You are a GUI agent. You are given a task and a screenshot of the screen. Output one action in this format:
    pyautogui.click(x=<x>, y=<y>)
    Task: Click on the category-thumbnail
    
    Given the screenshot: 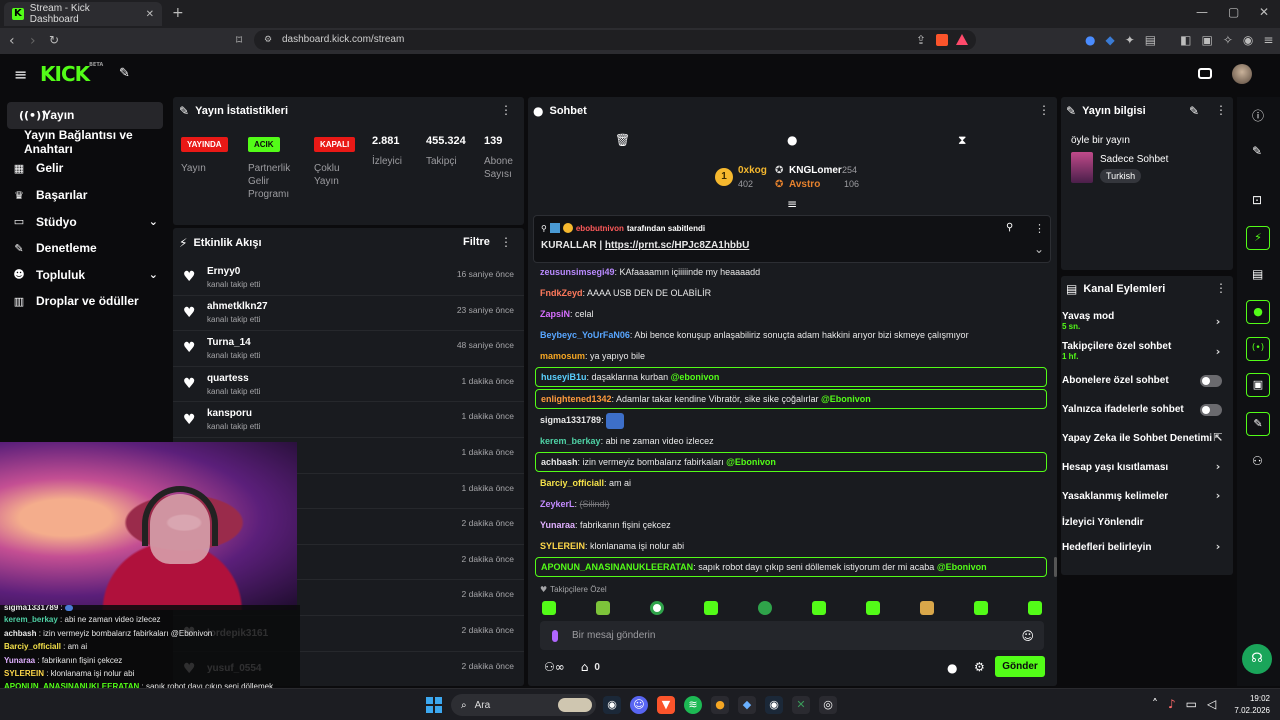 What is the action you would take?
    pyautogui.click(x=1082, y=167)
    